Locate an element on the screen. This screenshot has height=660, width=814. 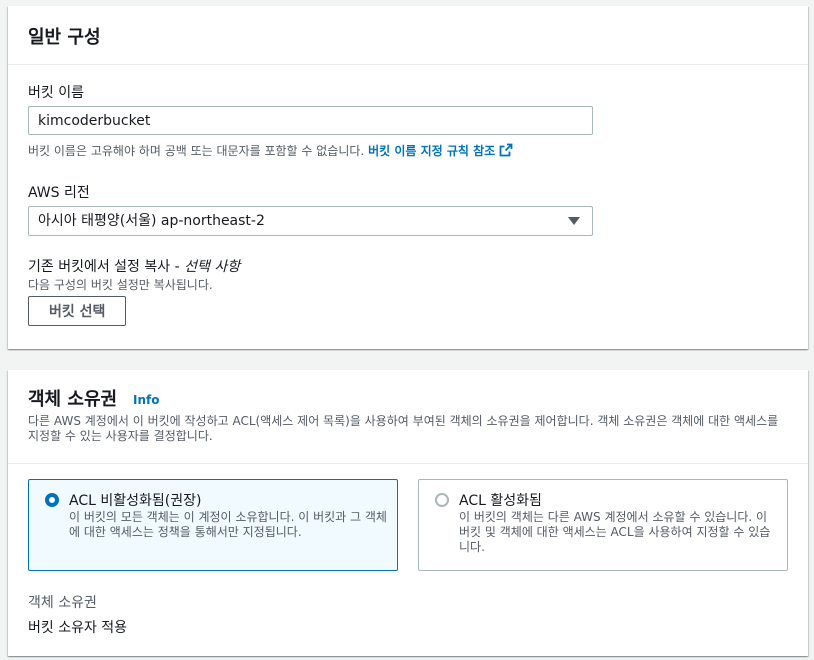
copy-settings-label: 기존 버킷에서 설정 복사 - 선택 사항 is located at coordinates (134, 266).